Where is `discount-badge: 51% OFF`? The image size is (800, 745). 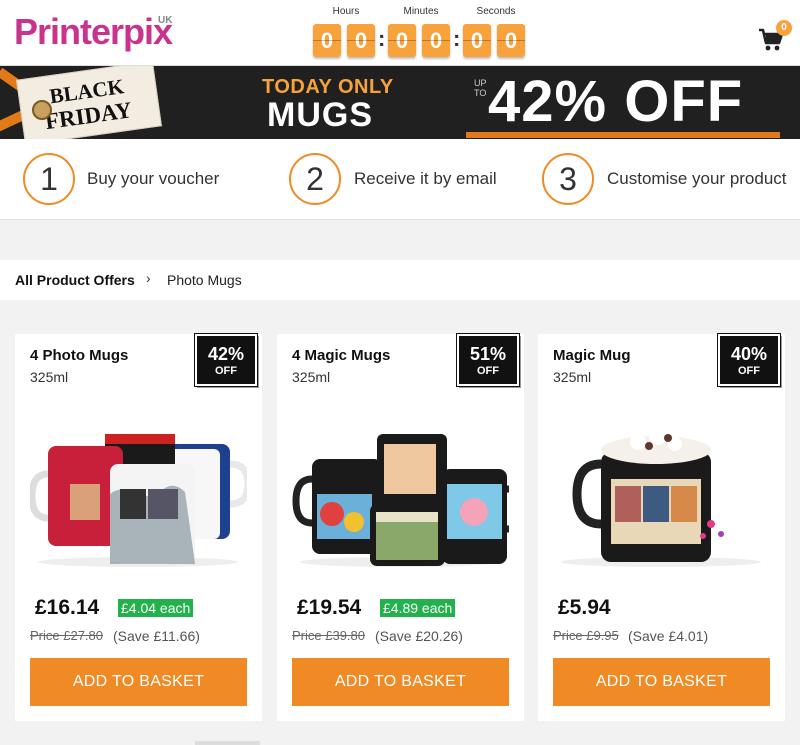 discount-badge: 51% OFF is located at coordinates (488, 360).